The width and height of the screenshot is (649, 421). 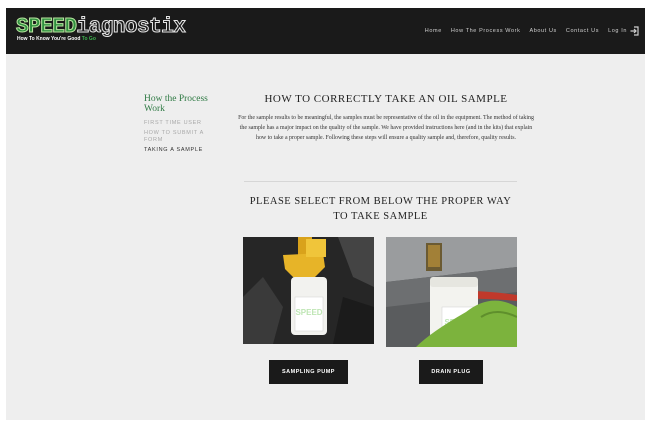 I want to click on sidebar-title: How the Process Work, so click(x=179, y=104).